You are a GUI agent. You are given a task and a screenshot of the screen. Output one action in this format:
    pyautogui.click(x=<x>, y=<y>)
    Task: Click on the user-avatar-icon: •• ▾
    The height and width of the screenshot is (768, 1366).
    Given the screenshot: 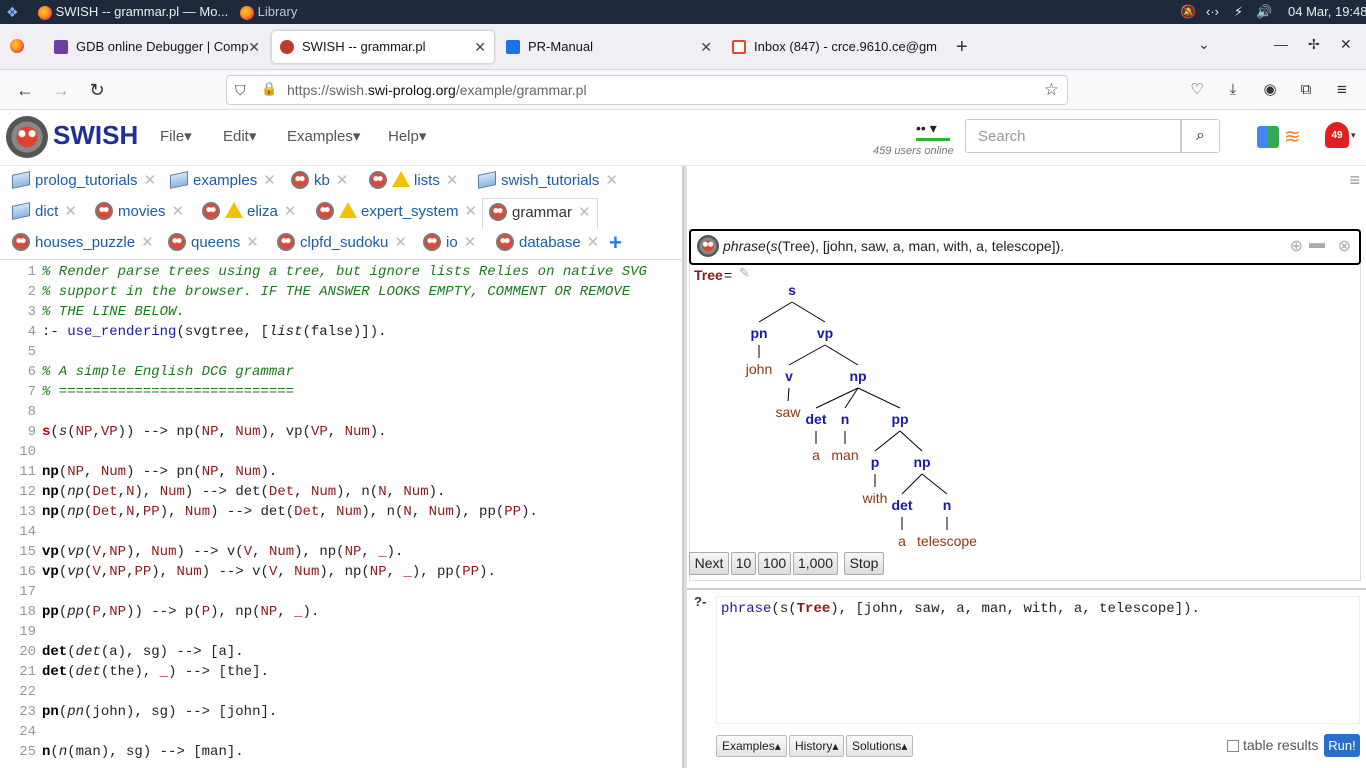 What is the action you would take?
    pyautogui.click(x=926, y=128)
    